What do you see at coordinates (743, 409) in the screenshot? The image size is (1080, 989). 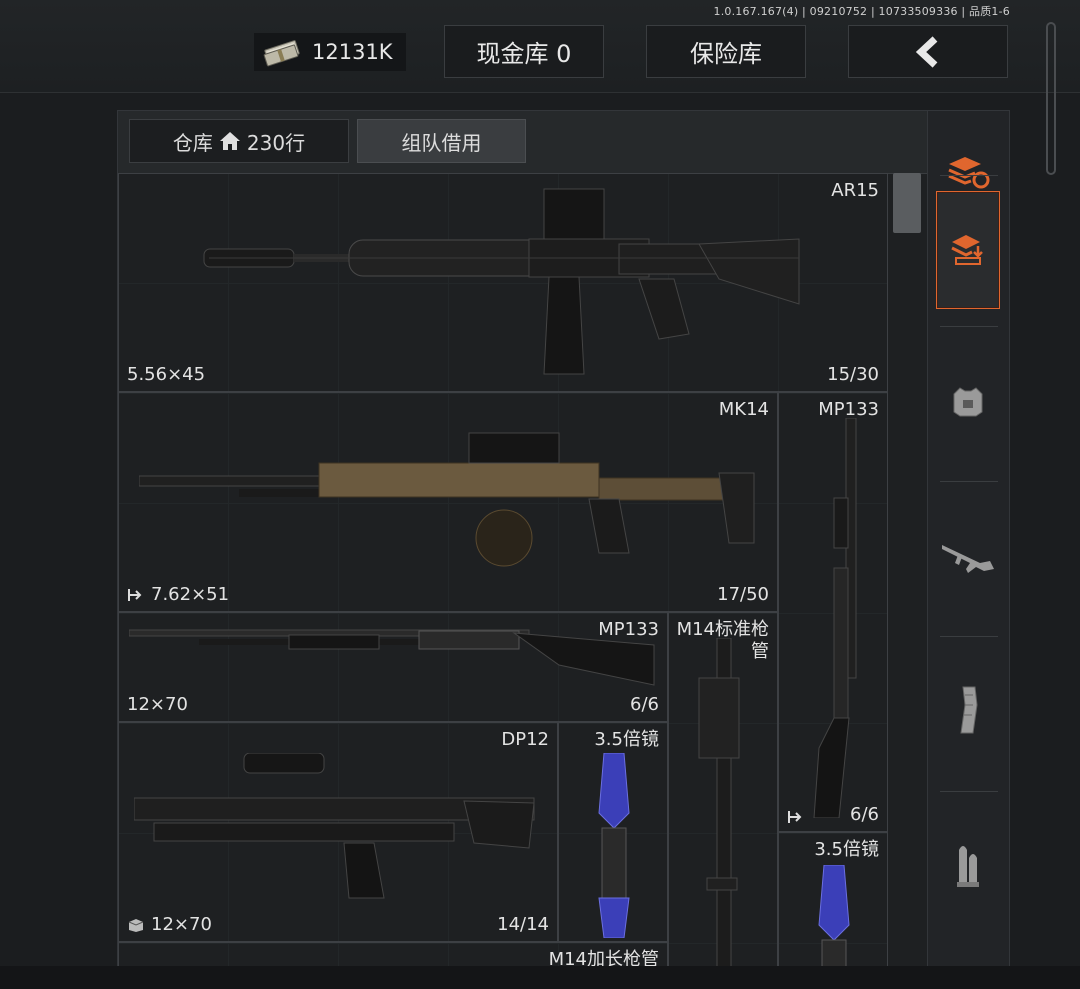 I see `item-name: MK14` at bounding box center [743, 409].